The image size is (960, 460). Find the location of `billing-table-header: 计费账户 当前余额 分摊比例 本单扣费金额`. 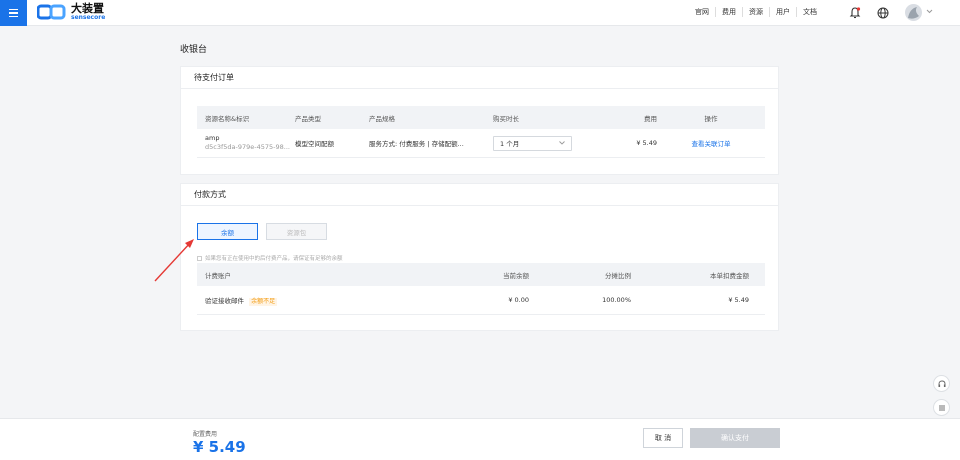

billing-table-header: 计费账户 当前余额 分摊比例 本单扣费金额 is located at coordinates (481, 274).